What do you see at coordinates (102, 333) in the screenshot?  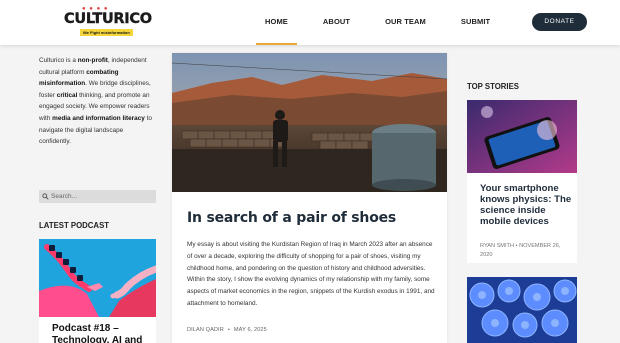 I see `podcast-title: Podcast #18 – Technology, AI and` at bounding box center [102, 333].